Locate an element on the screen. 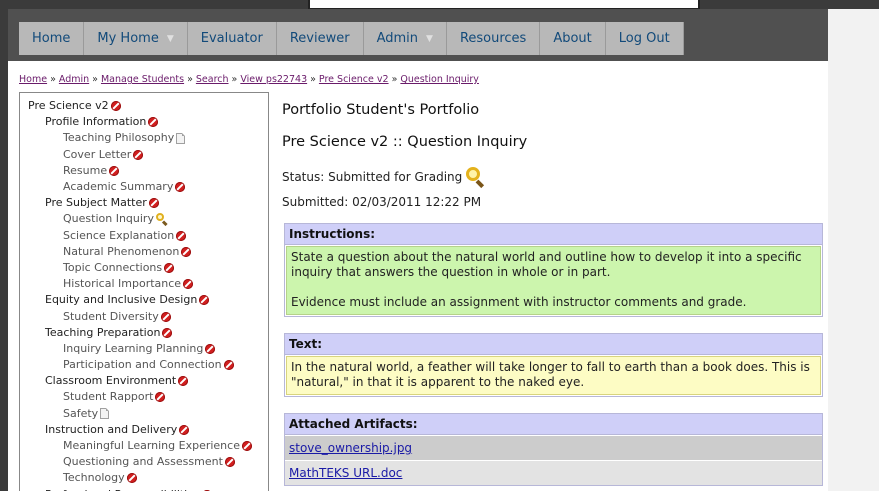 The image size is (879, 491). tree-item-student-rapport: Student Rapport is located at coordinates (148, 397).